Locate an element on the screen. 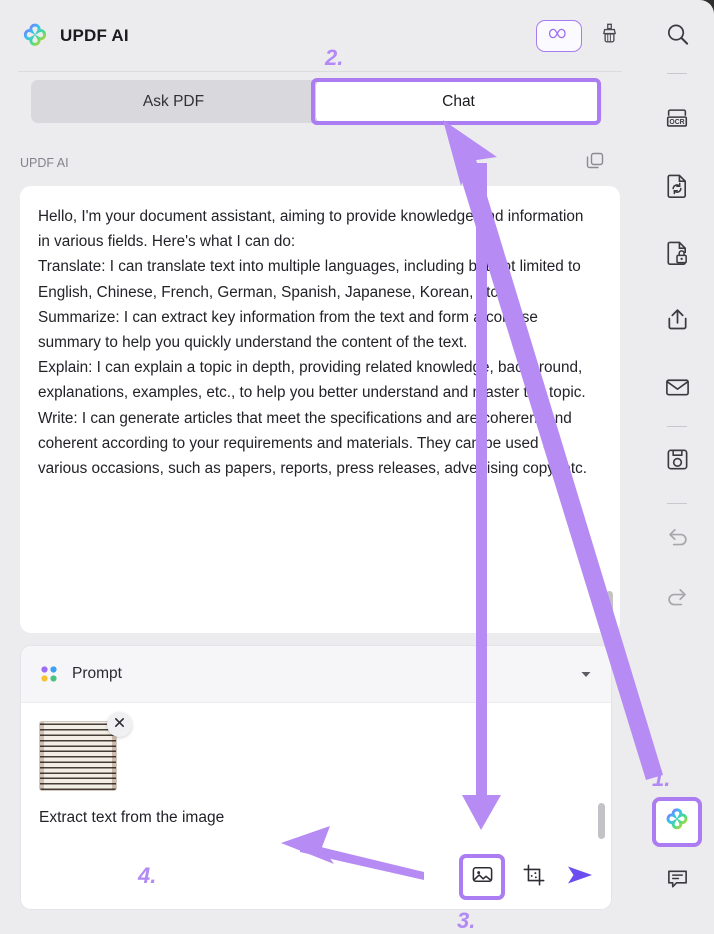  attach-image-button is located at coordinates (482, 877).